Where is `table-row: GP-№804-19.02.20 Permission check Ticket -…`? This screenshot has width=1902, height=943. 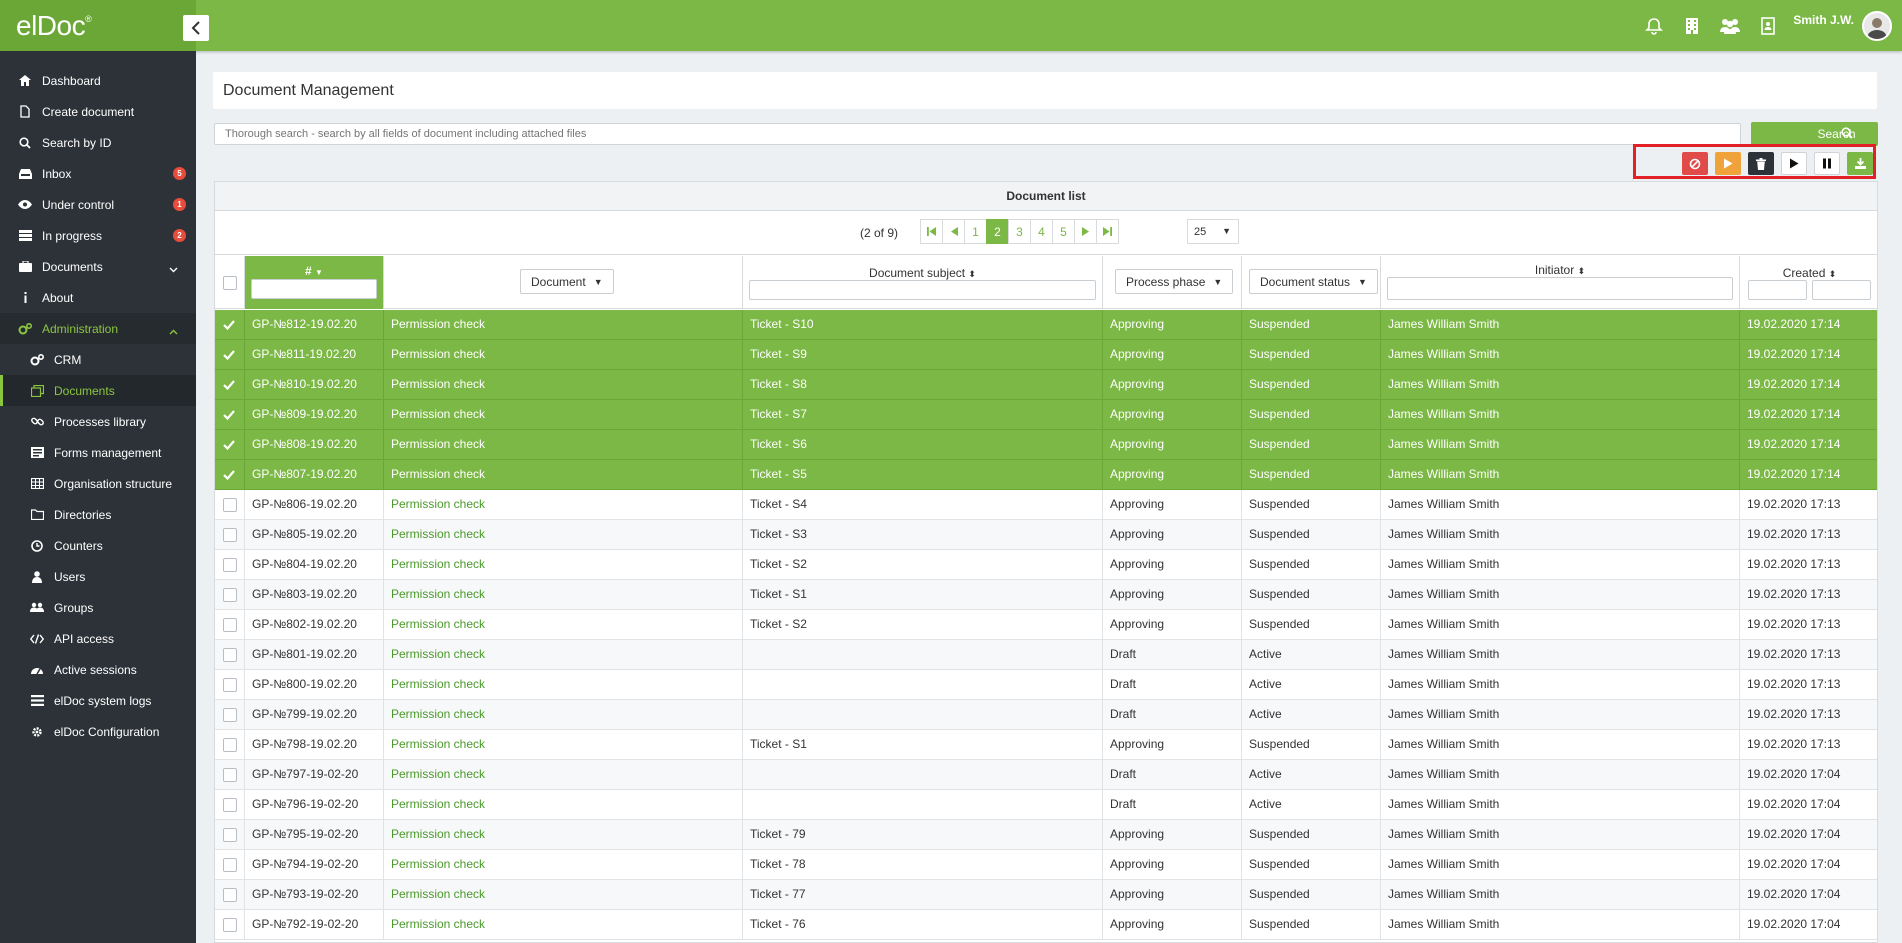
table-row: GP-№804-19.02.20 Permission check Ticket -… is located at coordinates (1046, 565).